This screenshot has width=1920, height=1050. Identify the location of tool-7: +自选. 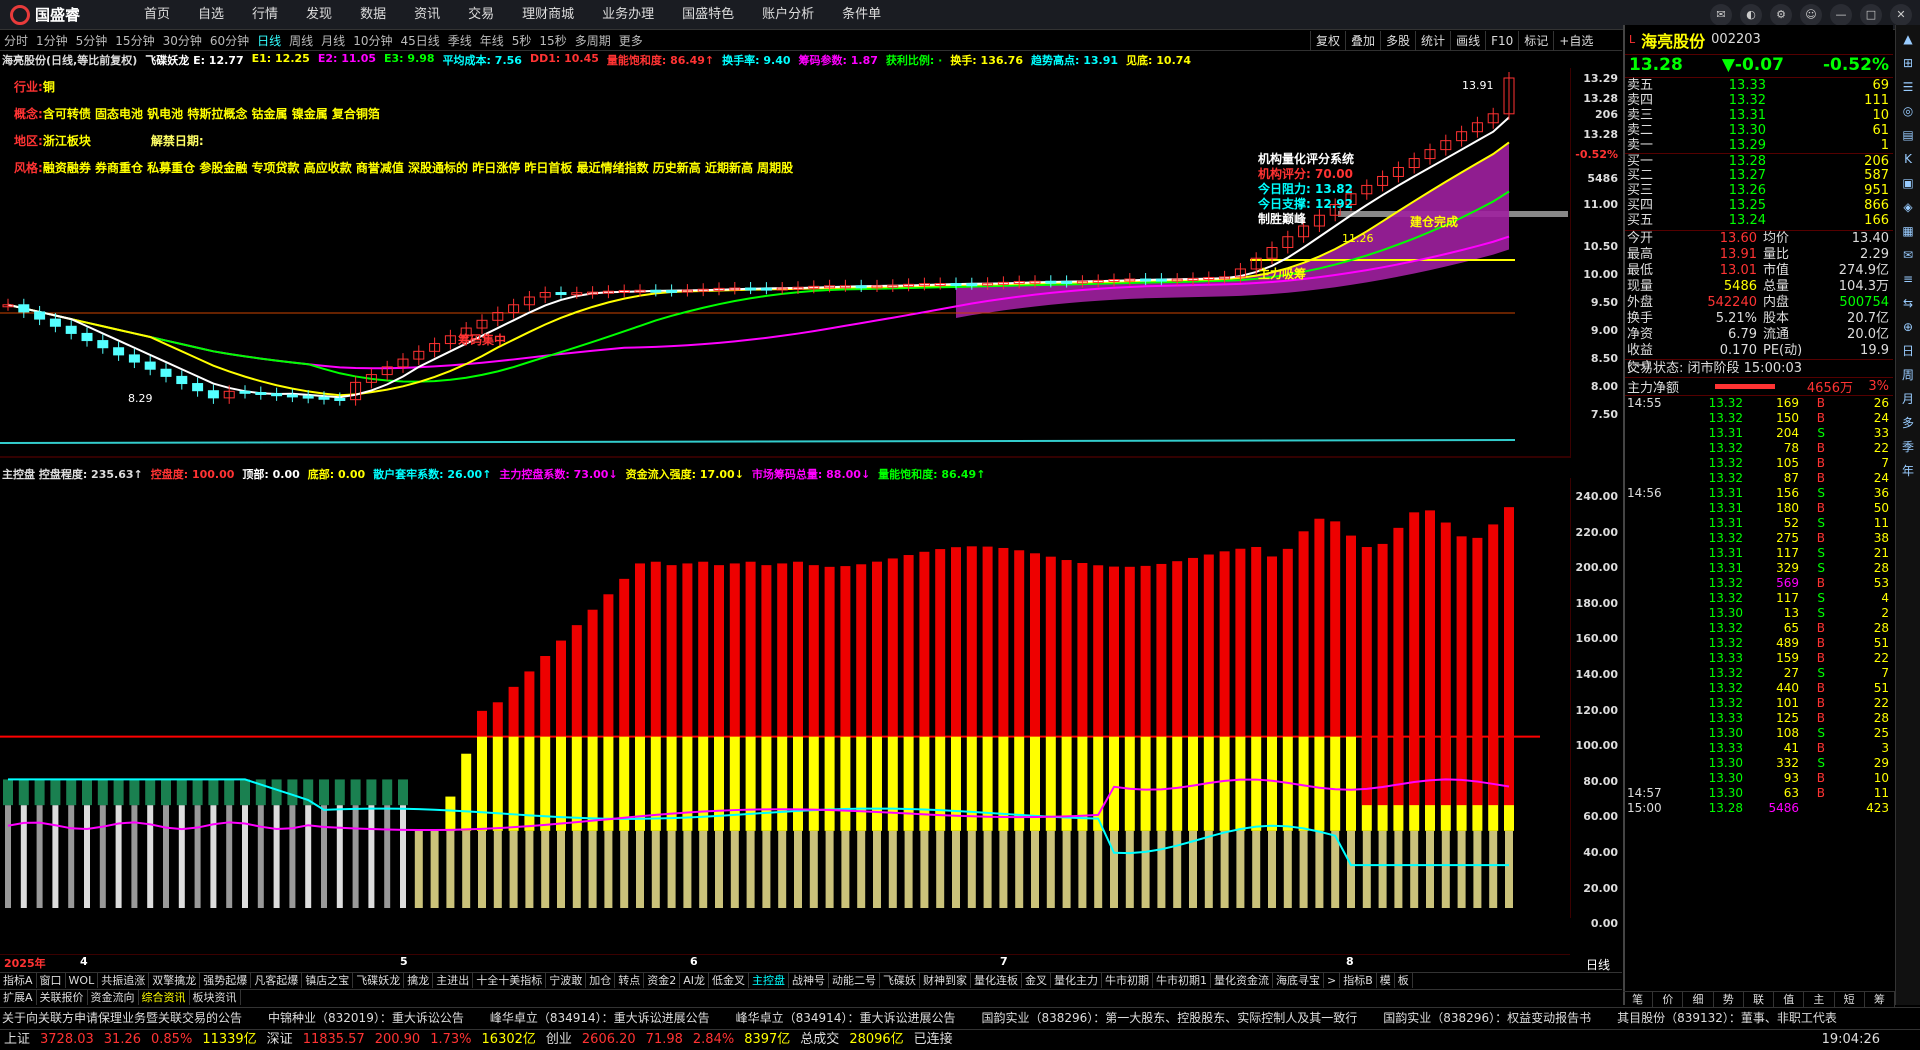
(1575, 41).